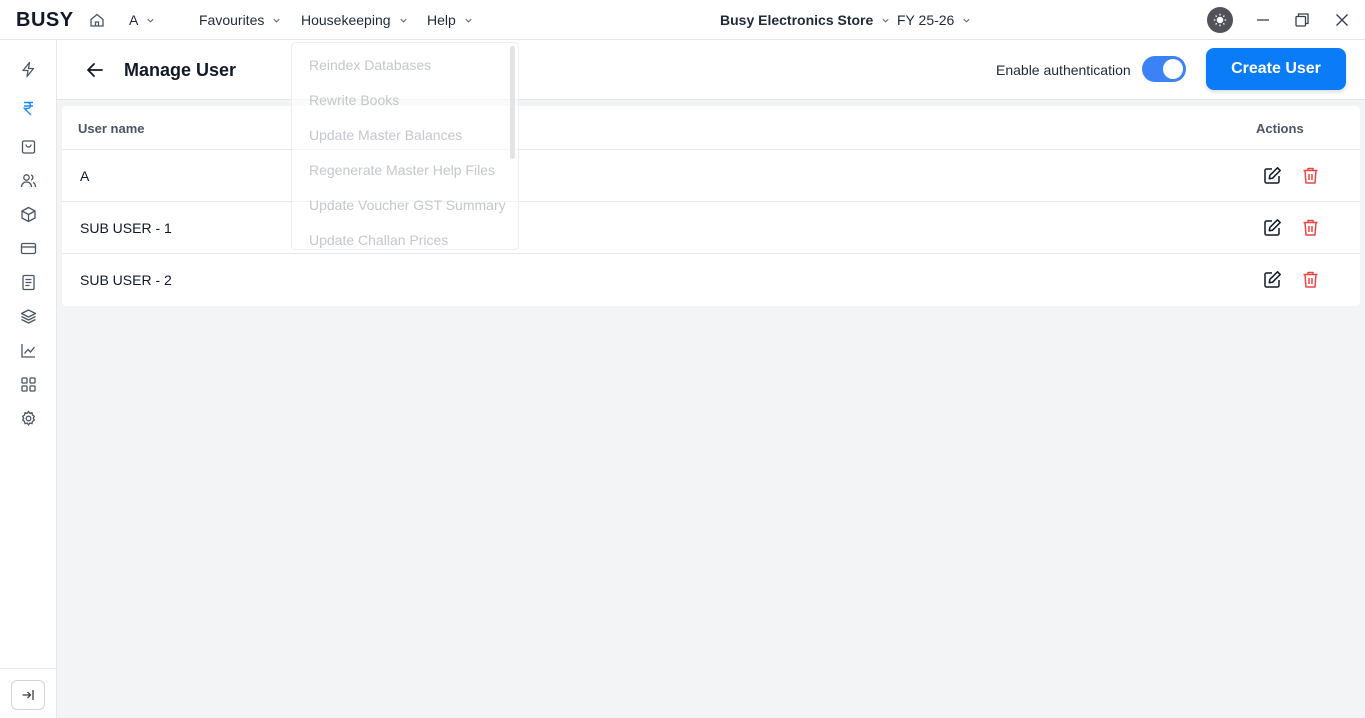  I want to click on document-icon, so click(28, 282).